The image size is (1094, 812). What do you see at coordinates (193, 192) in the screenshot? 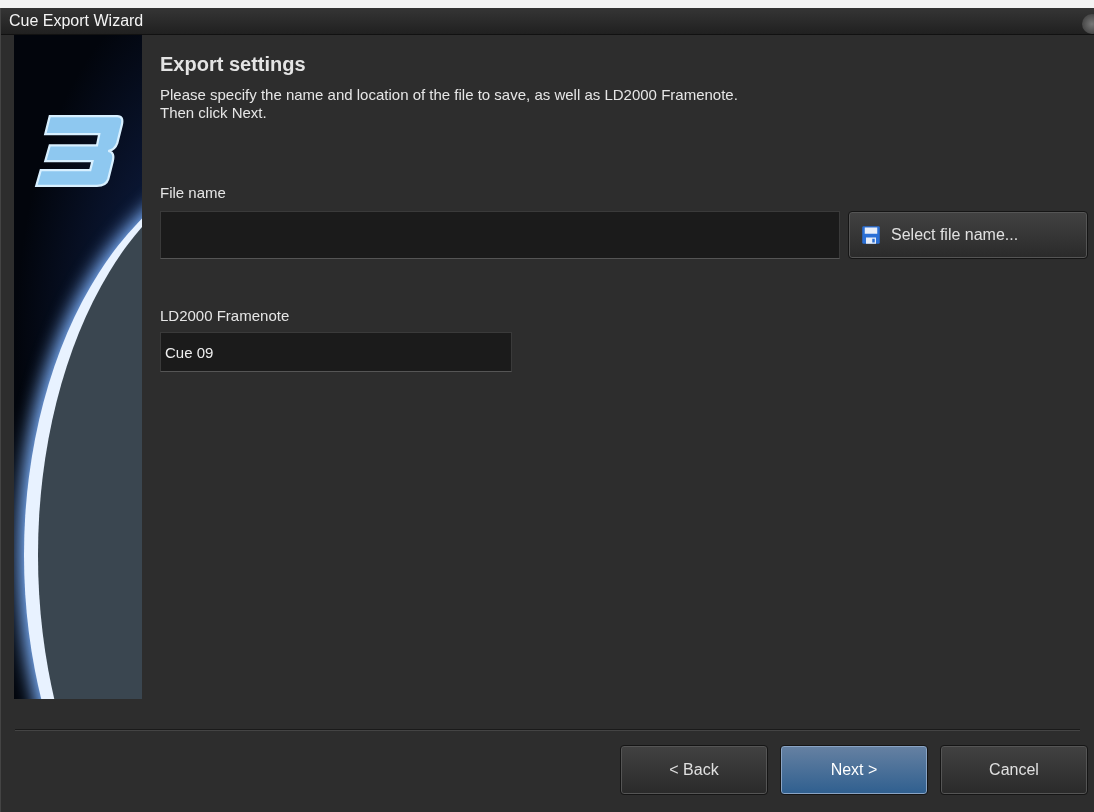
I see `field-label: File name` at bounding box center [193, 192].